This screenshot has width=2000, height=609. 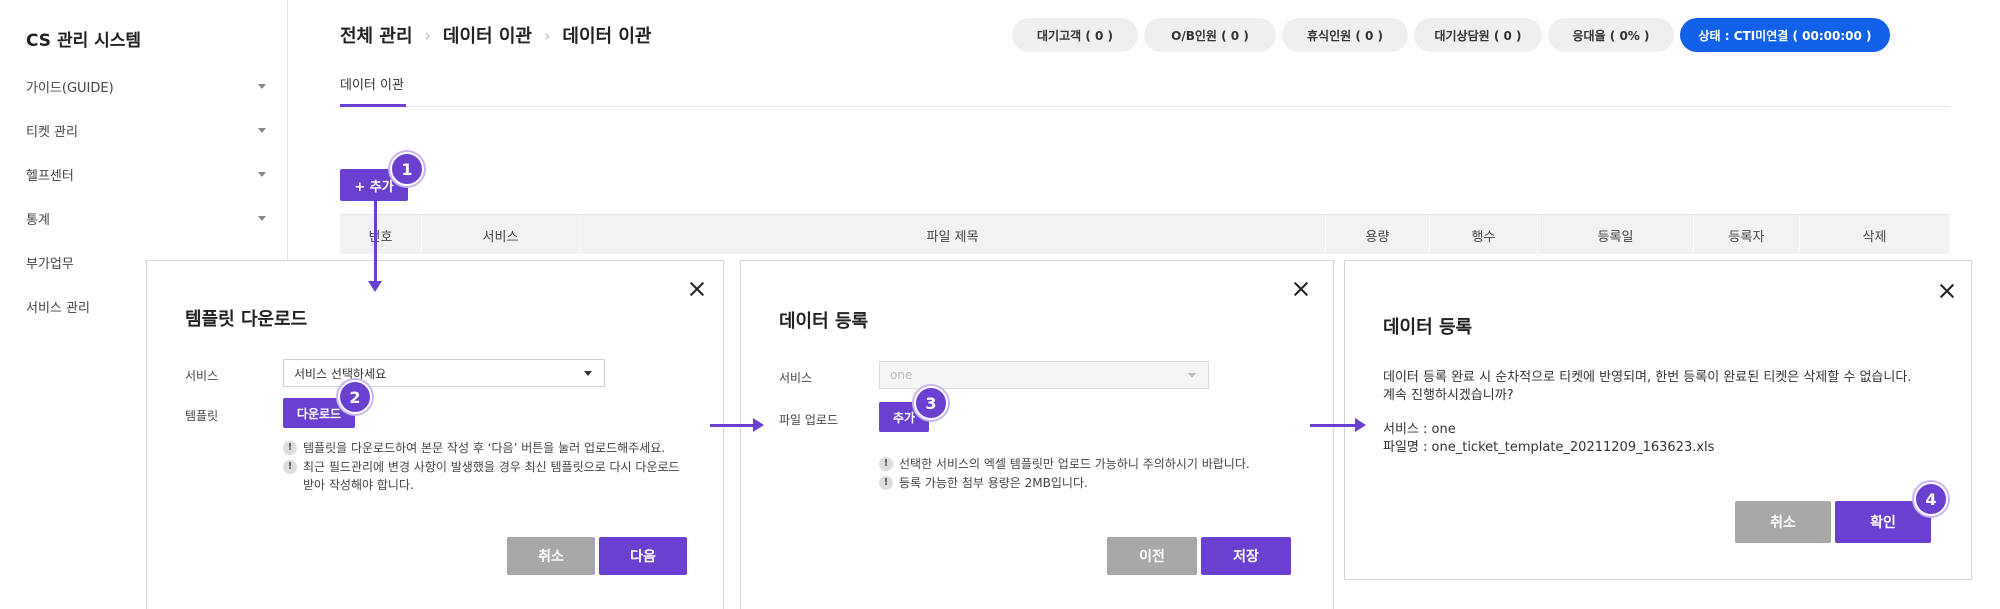 I want to click on cti-status-button: 상태 : CTI미연결 ( 00:00:00 ), so click(x=1785, y=35).